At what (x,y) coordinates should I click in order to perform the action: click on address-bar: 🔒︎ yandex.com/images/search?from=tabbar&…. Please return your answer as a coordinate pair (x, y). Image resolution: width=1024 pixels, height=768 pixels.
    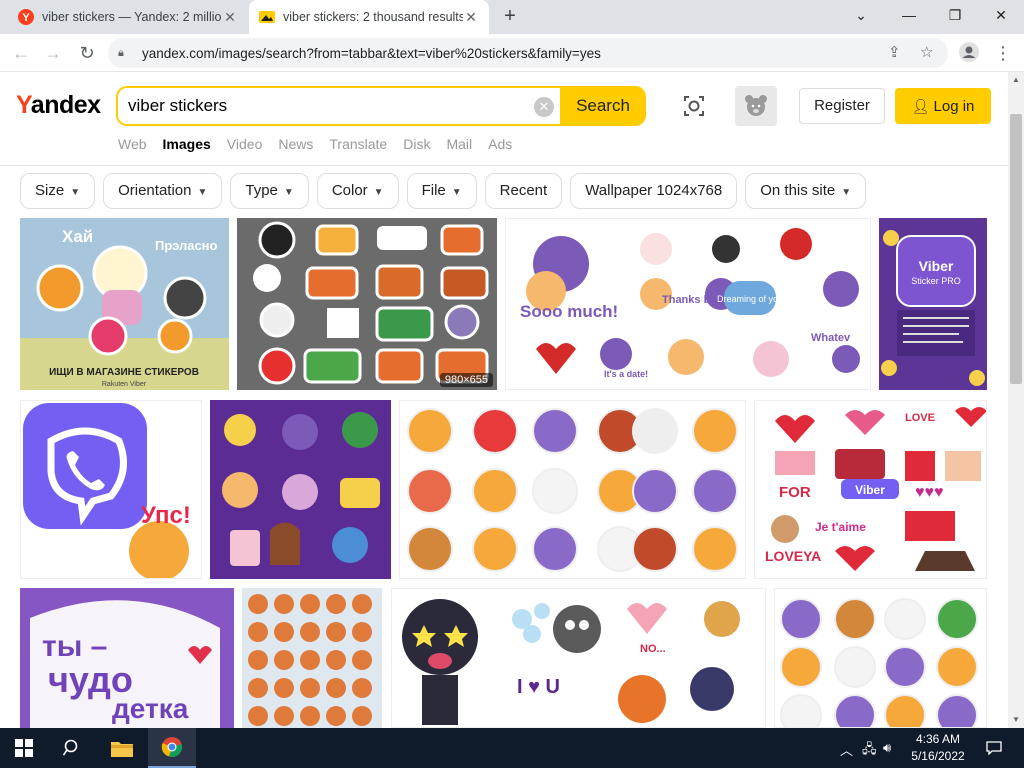
    Looking at the image, I should click on (528, 53).